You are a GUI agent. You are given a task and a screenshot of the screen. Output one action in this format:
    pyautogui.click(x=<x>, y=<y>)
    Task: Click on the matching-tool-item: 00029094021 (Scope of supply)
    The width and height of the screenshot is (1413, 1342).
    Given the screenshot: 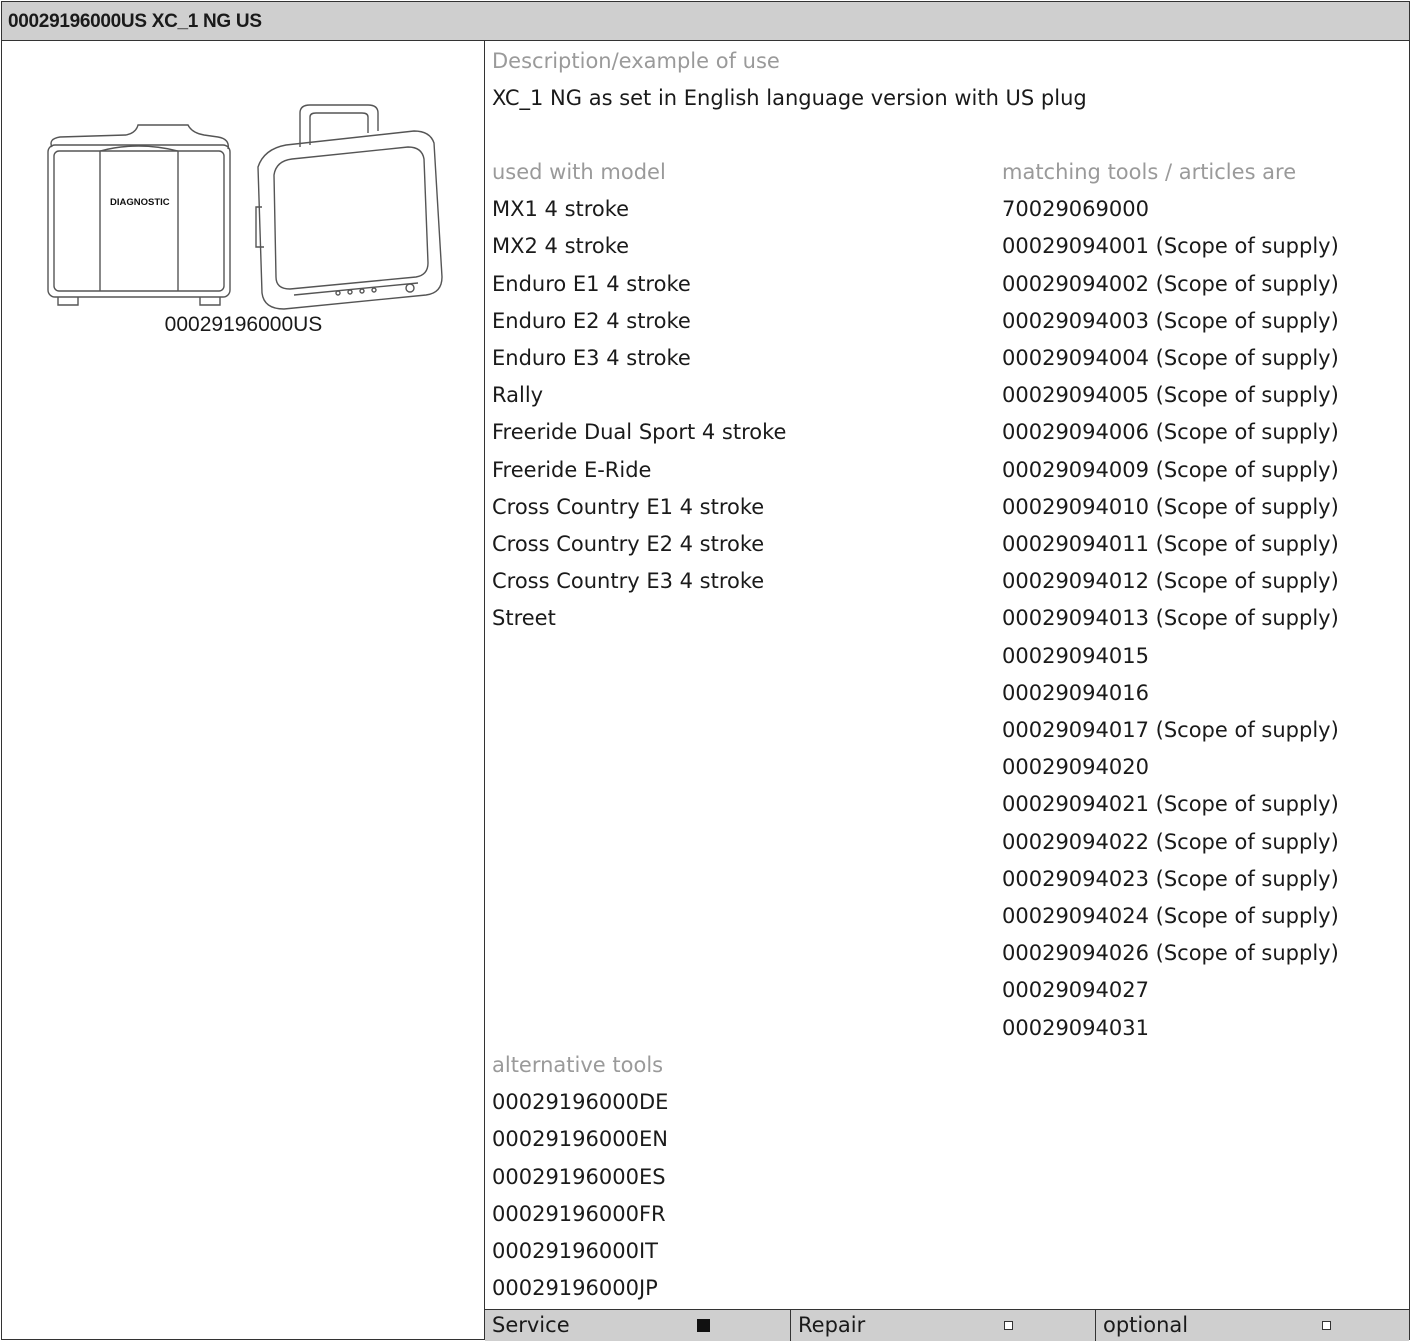 What is the action you would take?
    pyautogui.click(x=1170, y=804)
    